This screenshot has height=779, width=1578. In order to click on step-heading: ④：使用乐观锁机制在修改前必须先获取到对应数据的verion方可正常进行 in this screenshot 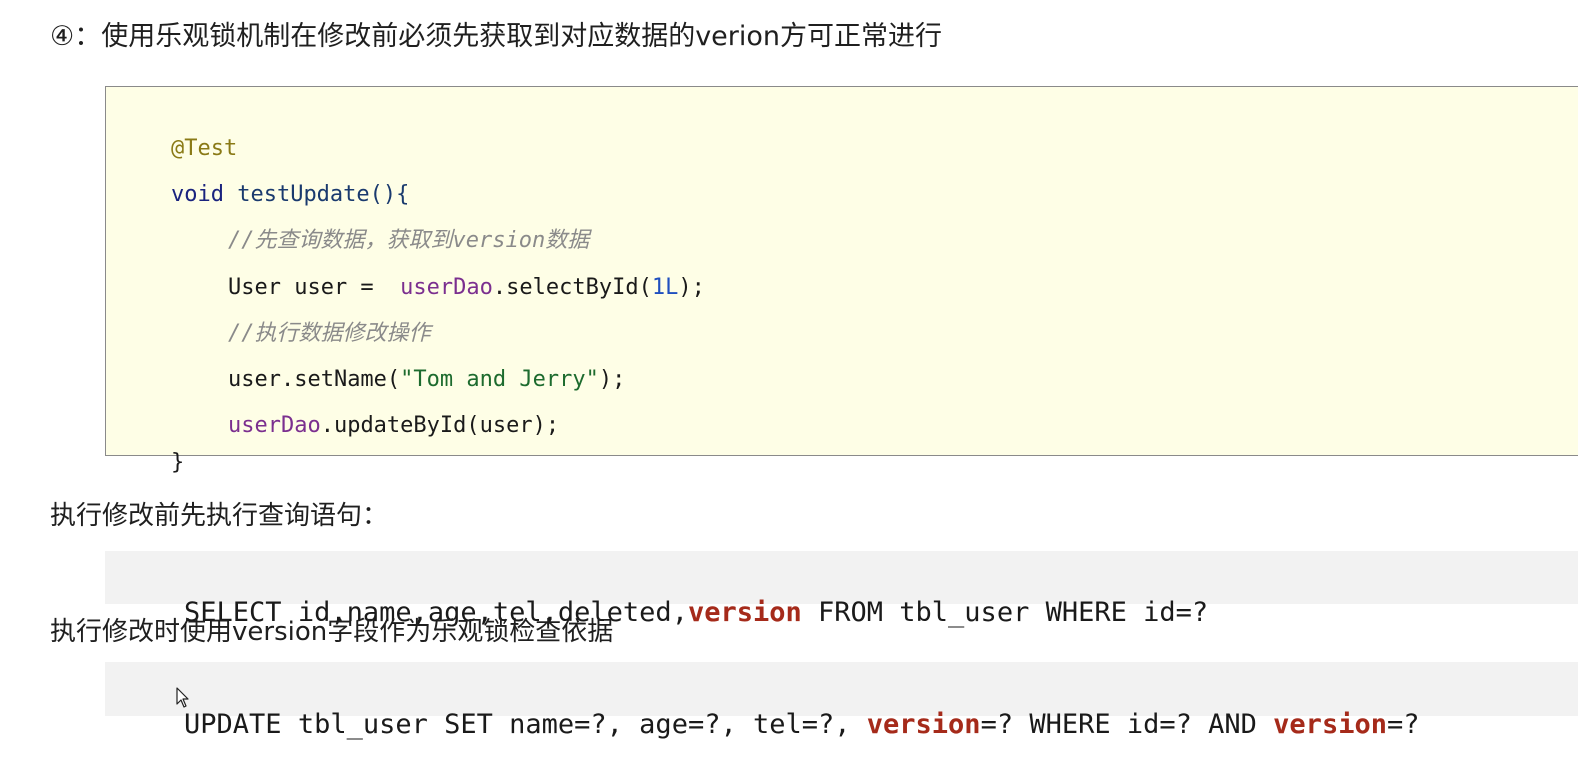, I will do `click(496, 36)`.